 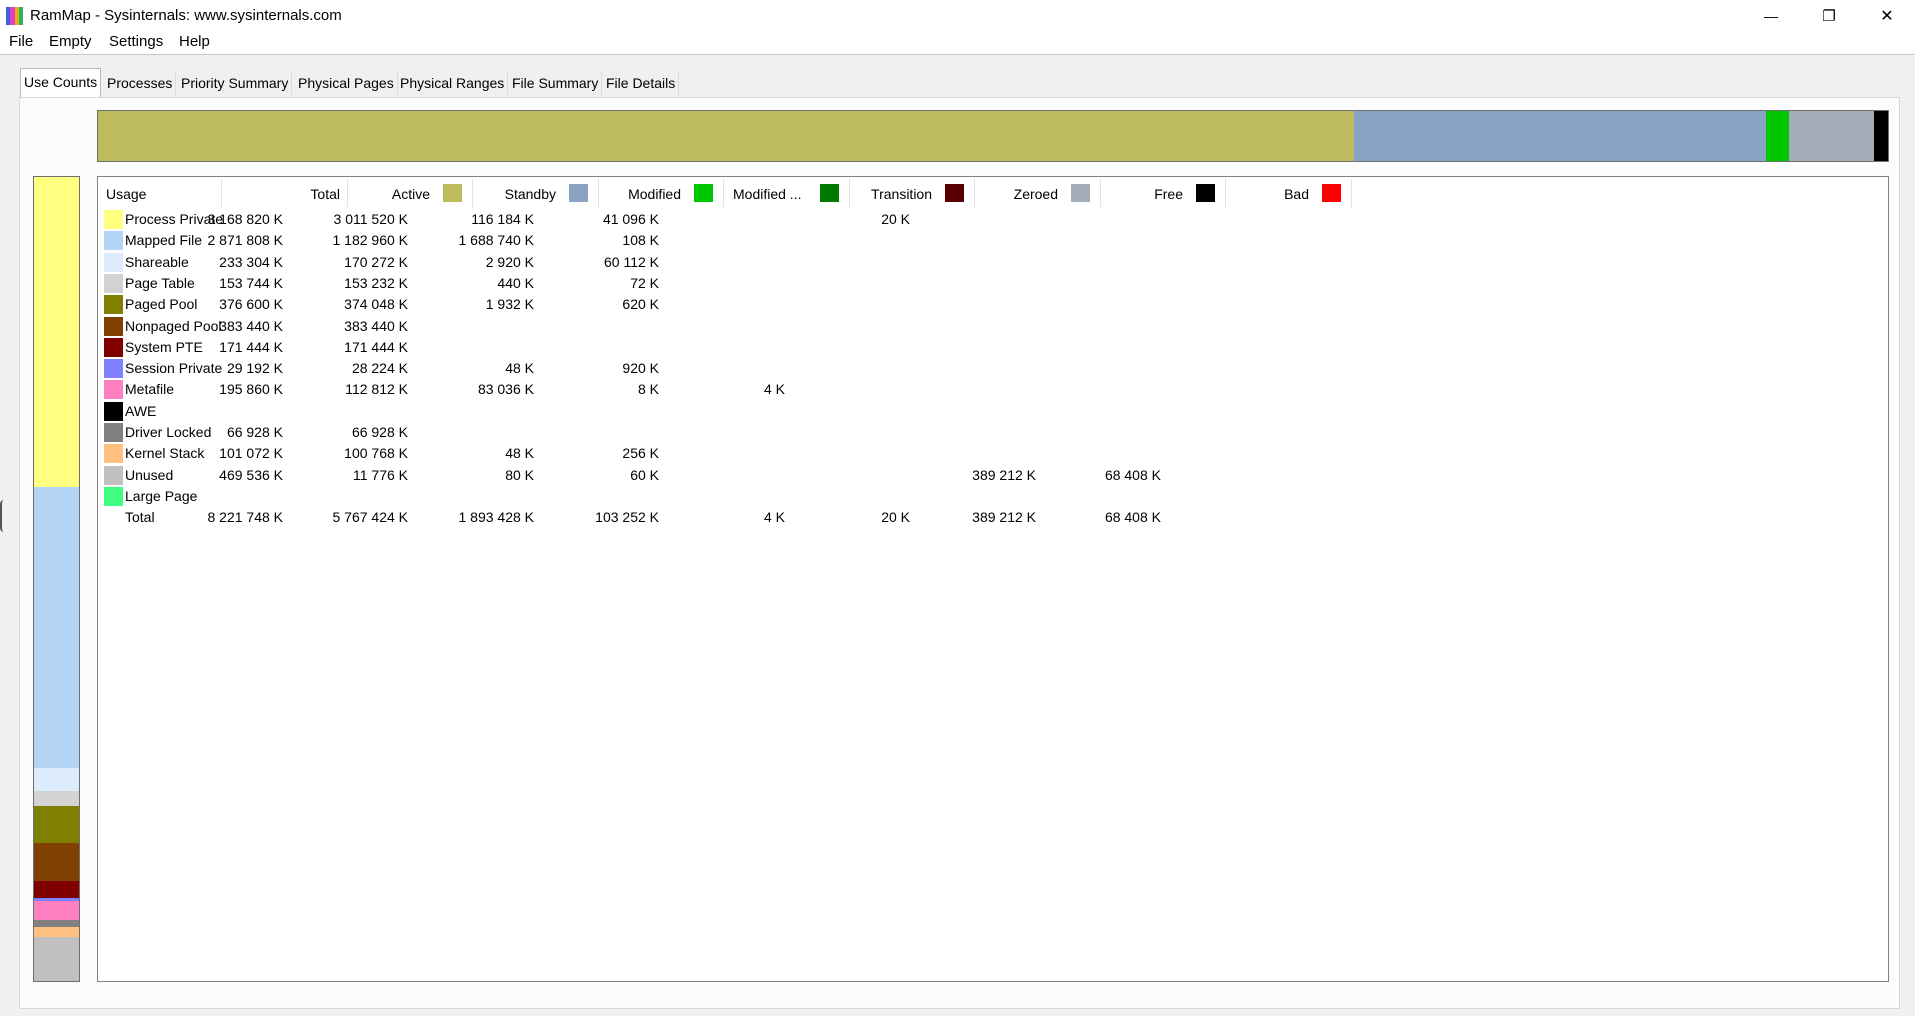 I want to click on usage-name: Page Table, so click(x=160, y=282).